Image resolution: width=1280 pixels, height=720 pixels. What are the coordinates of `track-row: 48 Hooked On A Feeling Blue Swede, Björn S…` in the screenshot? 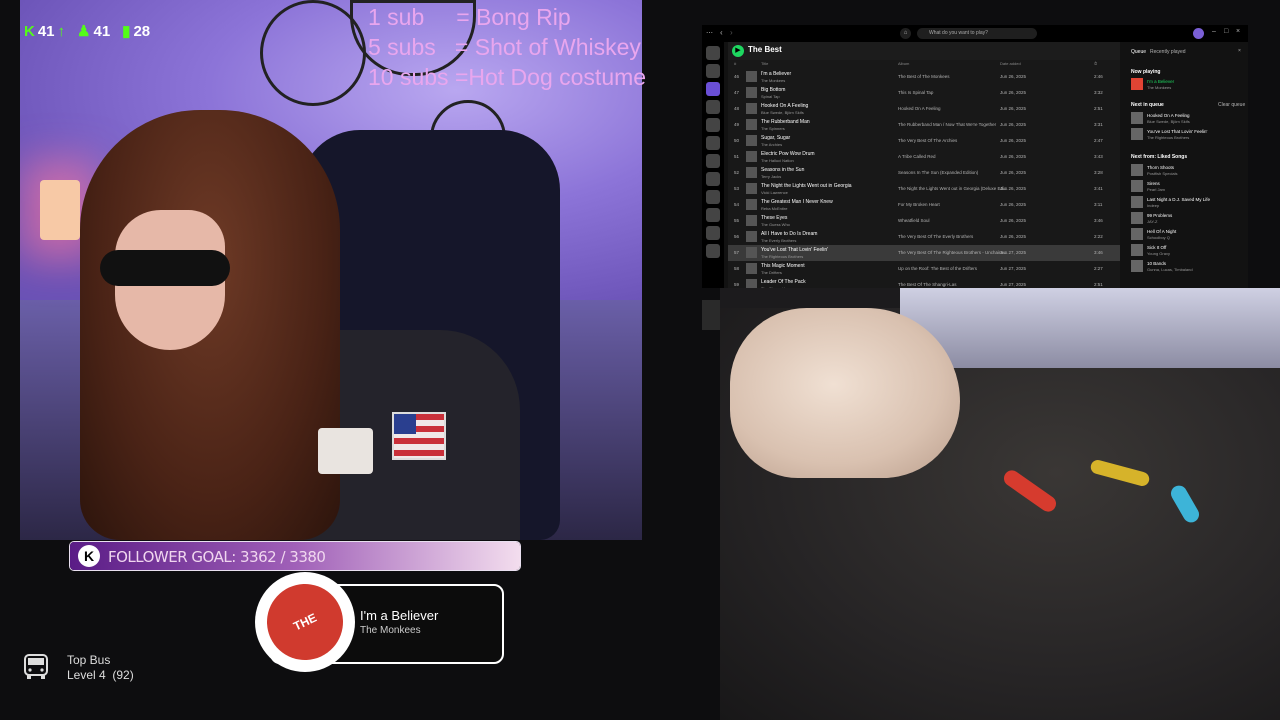 It's located at (924, 109).